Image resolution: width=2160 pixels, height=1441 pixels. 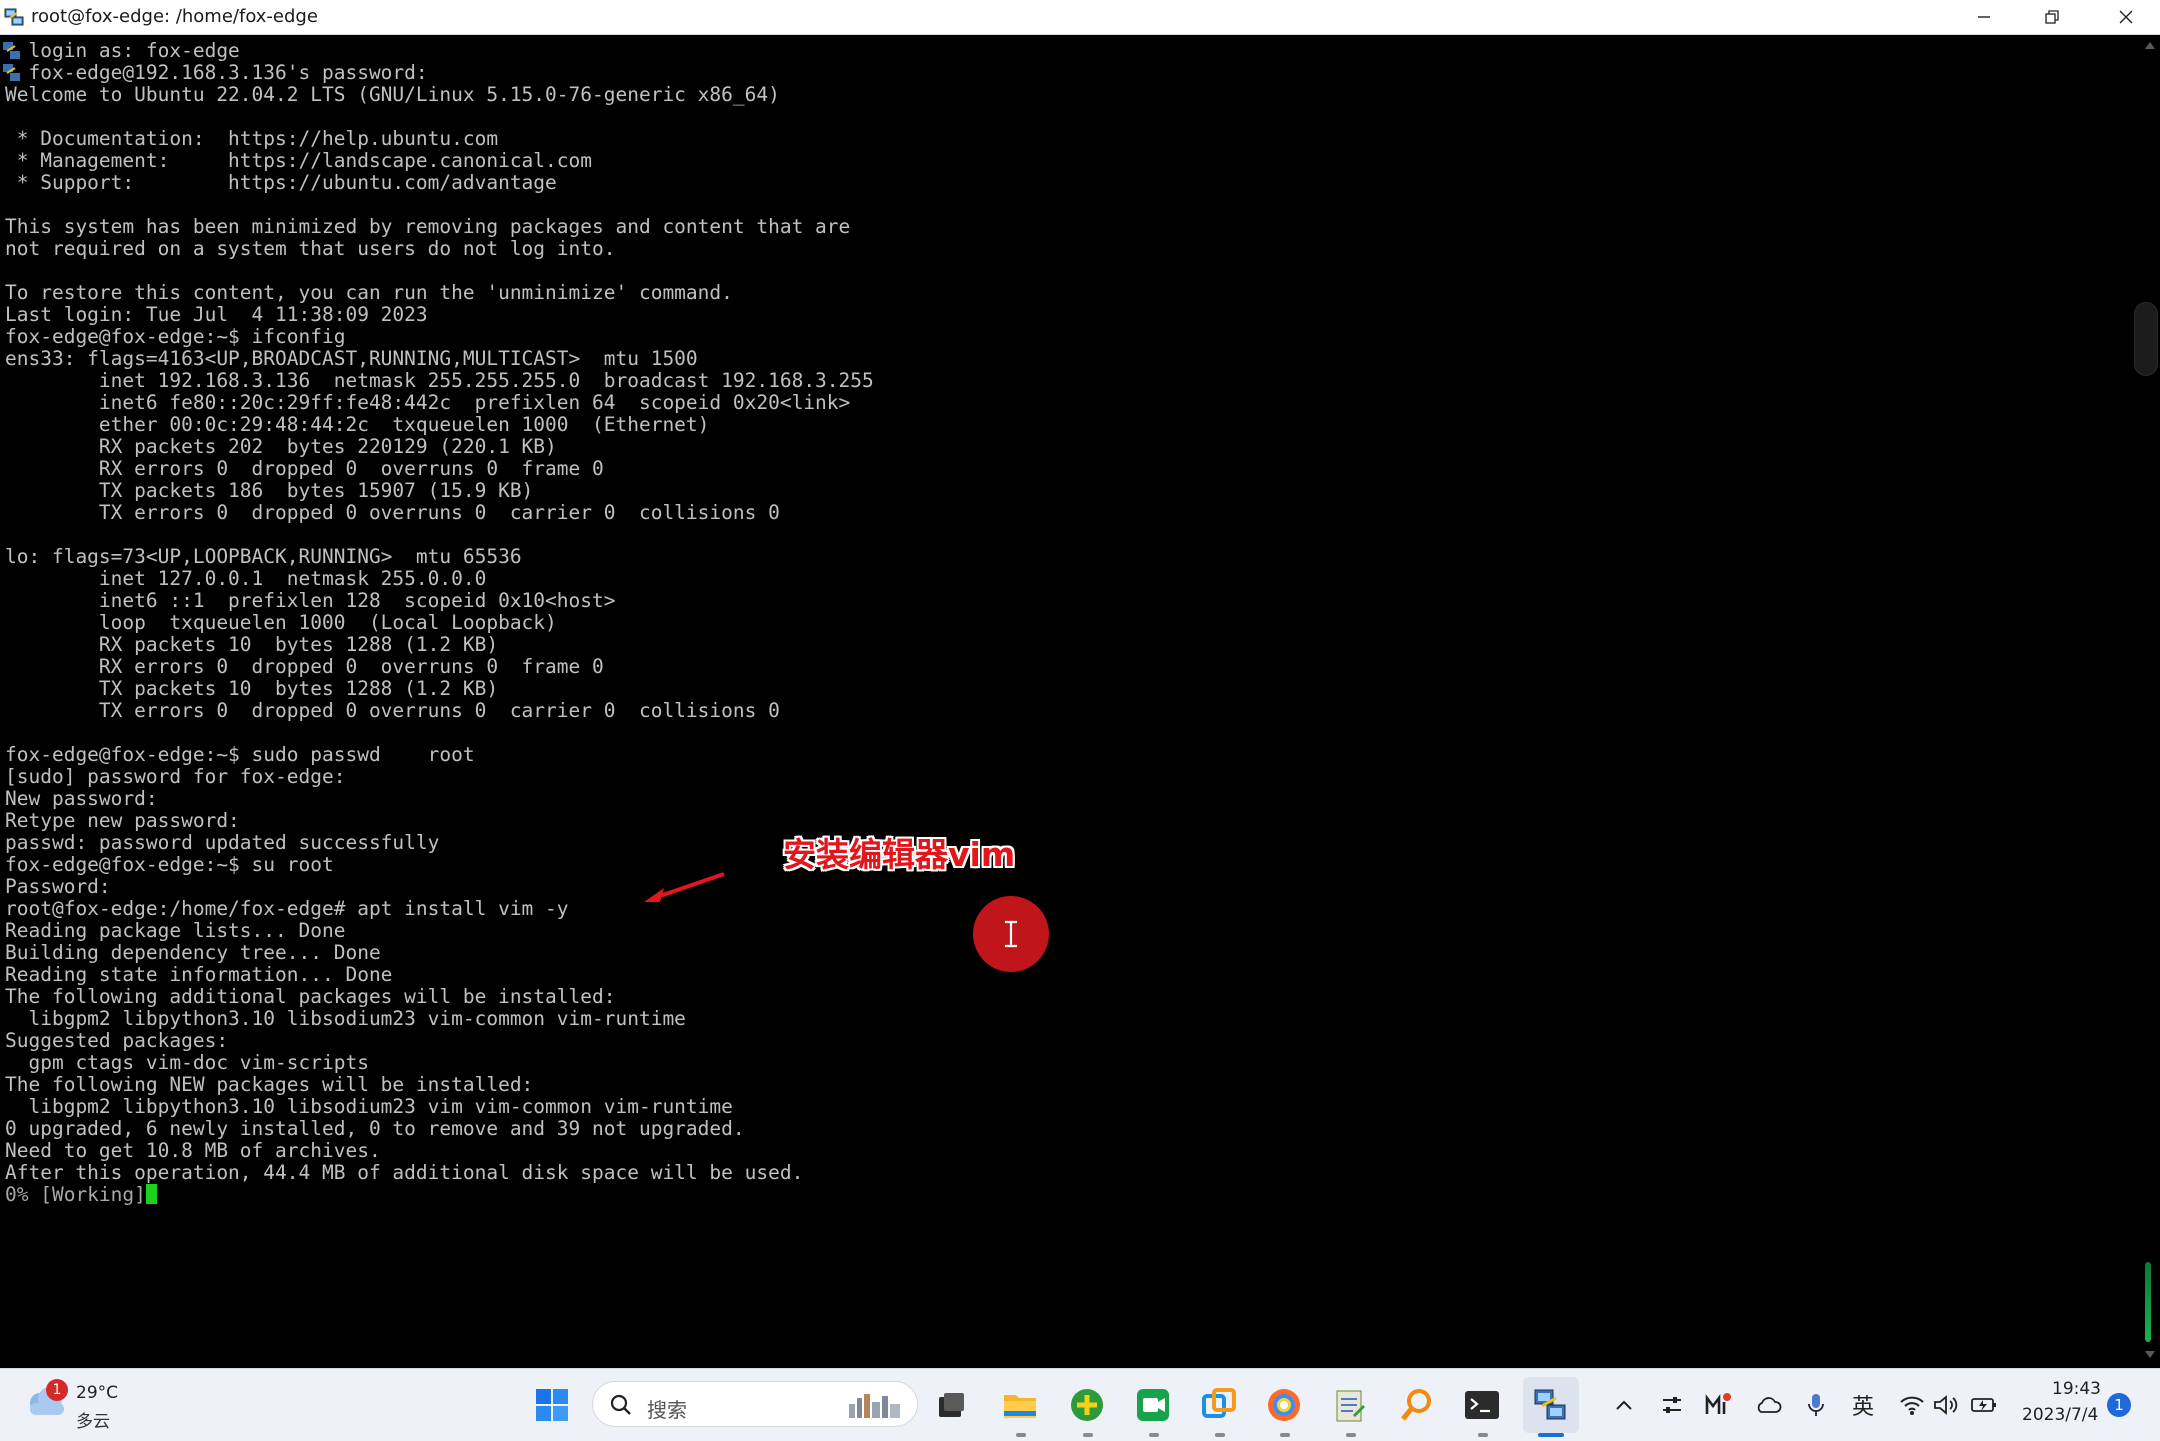 I want to click on ime-button: 英, so click(x=1863, y=1405).